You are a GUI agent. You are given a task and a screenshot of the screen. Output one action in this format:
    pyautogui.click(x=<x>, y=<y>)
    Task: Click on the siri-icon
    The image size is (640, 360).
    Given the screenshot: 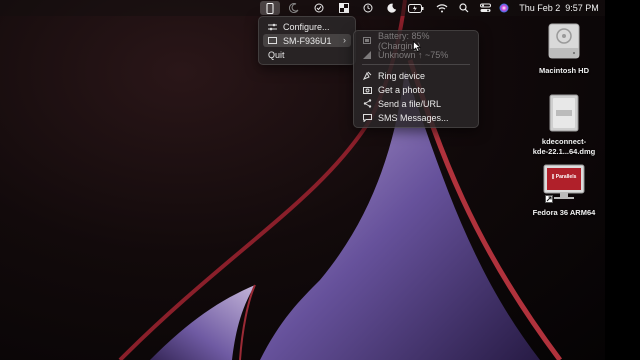 What is the action you would take?
    pyautogui.click(x=504, y=8)
    